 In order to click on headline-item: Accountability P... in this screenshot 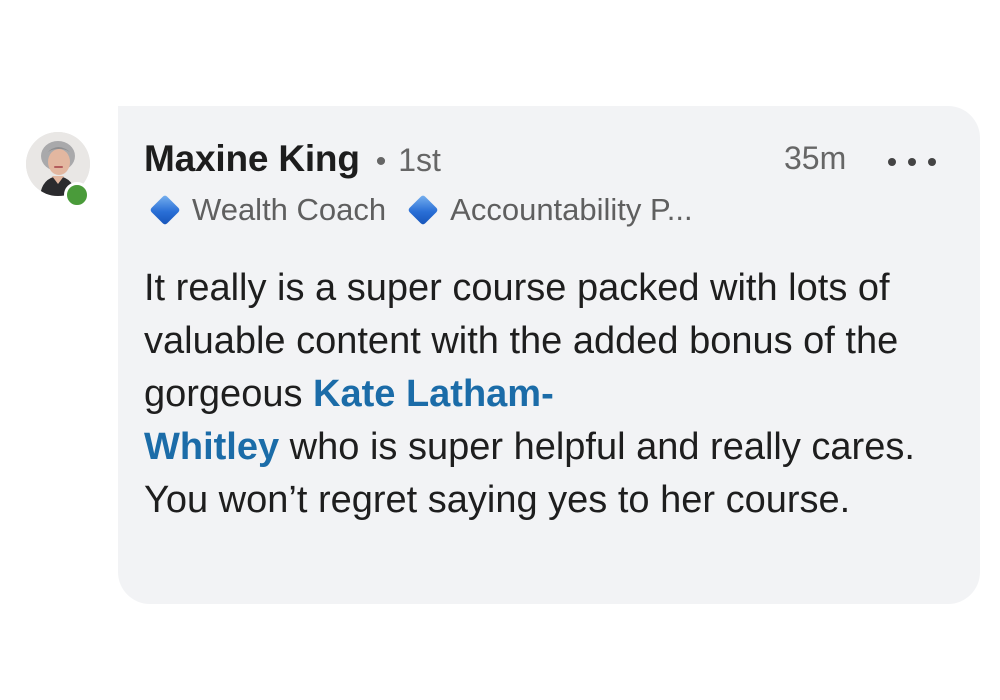, I will do `click(571, 209)`.